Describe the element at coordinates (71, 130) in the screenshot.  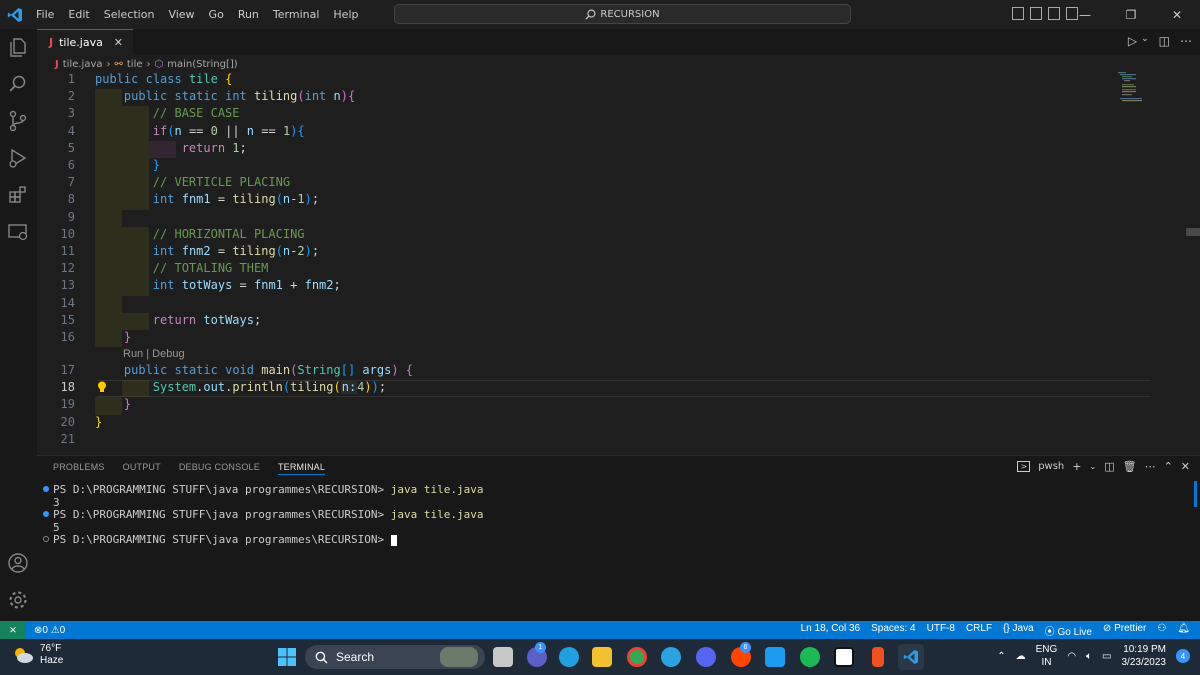
I see `line-number: 4` at that location.